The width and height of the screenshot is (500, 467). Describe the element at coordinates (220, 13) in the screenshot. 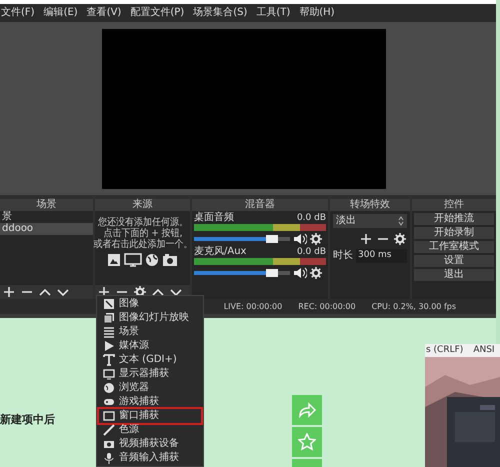

I see `menu-item: 场景集合(S)` at that location.